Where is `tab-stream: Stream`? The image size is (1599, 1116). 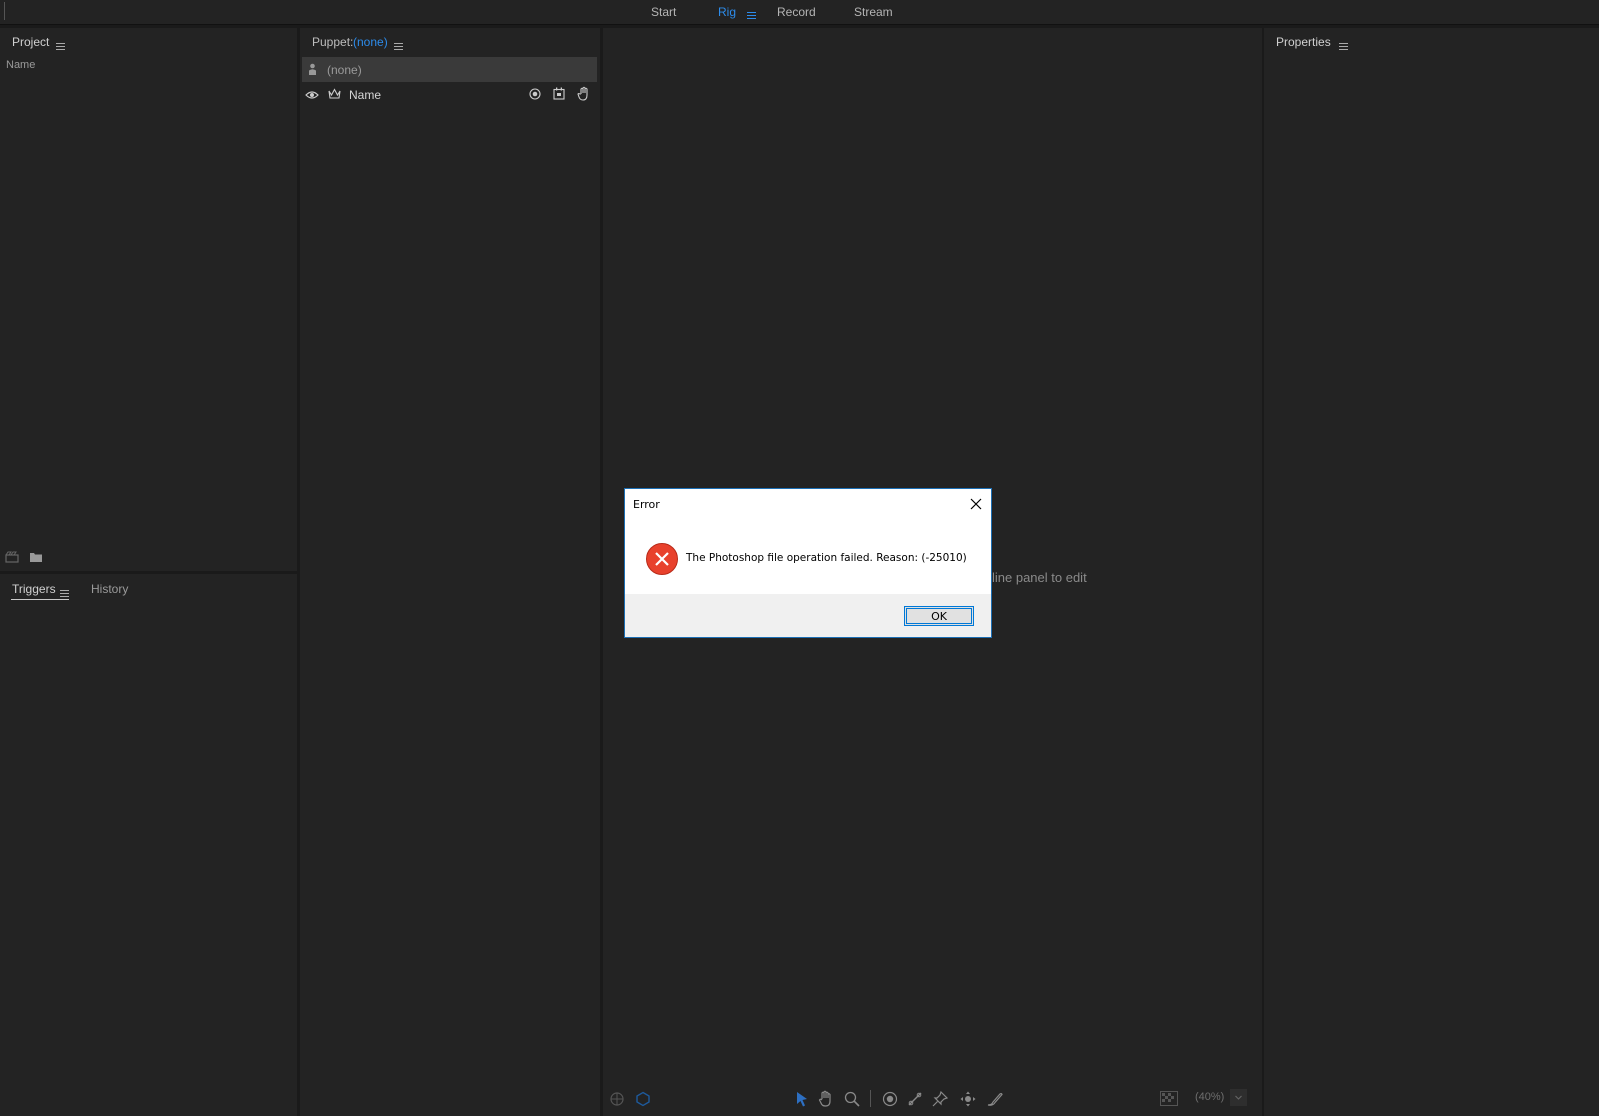
tab-stream: Stream is located at coordinates (873, 12).